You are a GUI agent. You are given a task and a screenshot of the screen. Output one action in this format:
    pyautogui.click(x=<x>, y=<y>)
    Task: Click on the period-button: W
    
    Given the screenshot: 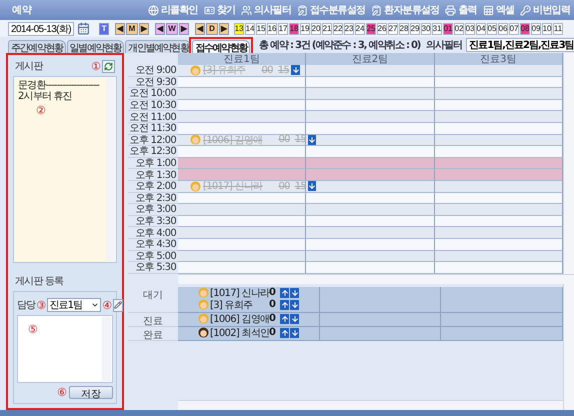 What is the action you would take?
    pyautogui.click(x=172, y=28)
    